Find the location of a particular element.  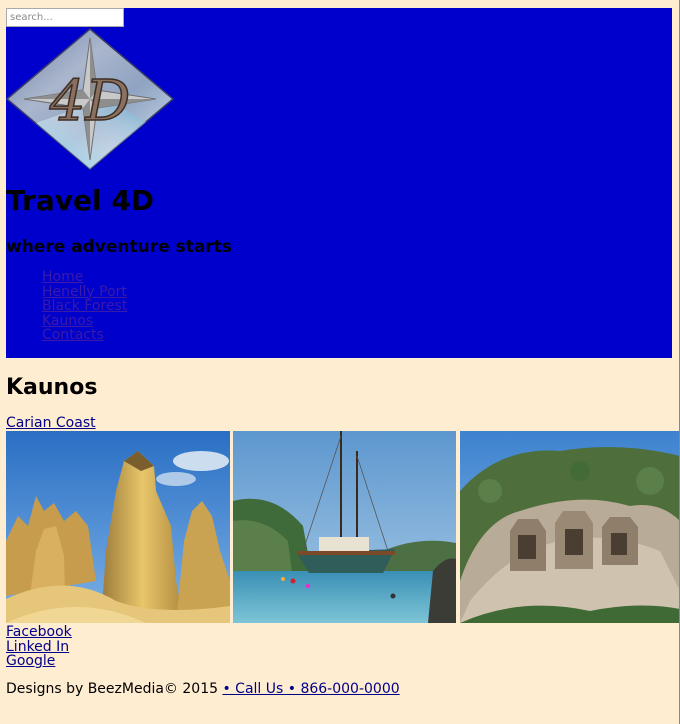

social-item-facebook: Facebook is located at coordinates (39, 632).